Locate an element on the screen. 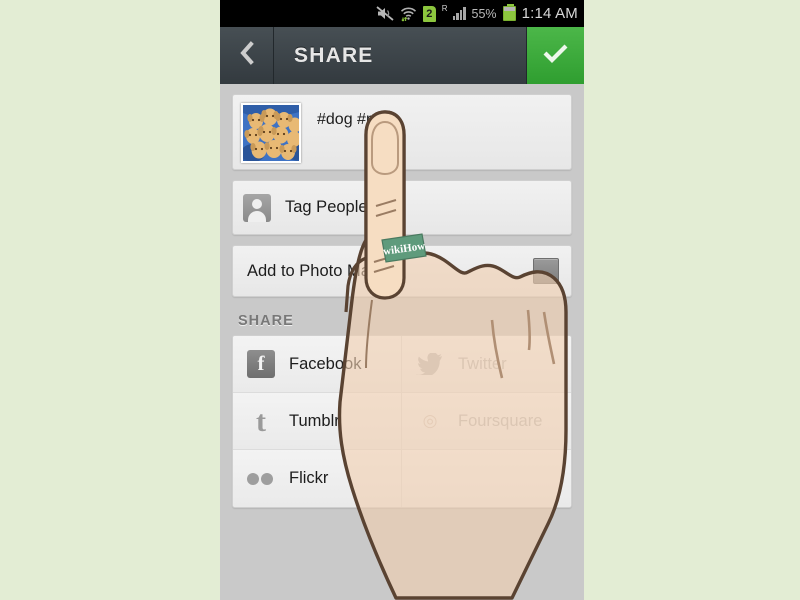  sim-badge-icon: 2 is located at coordinates (429, 13).